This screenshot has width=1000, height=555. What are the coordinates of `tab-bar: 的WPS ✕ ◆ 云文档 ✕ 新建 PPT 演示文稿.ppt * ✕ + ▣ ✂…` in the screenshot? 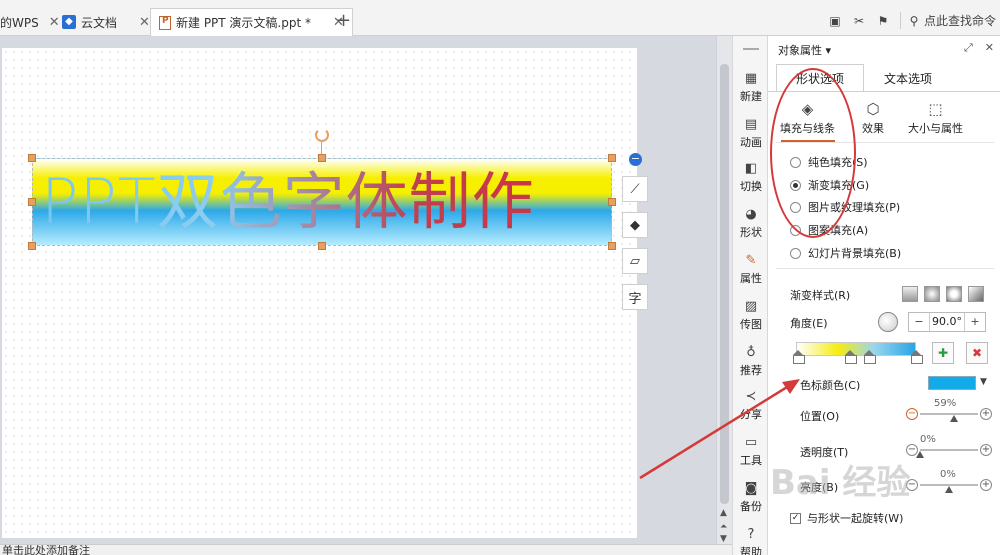 It's located at (500, 18).